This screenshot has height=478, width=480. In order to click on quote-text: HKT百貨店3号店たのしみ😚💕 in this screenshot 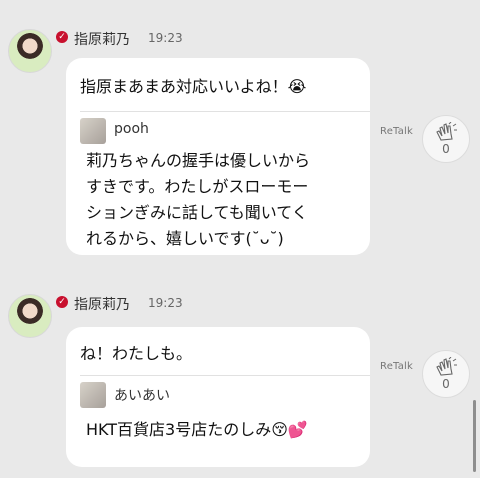, I will do `click(197, 429)`.